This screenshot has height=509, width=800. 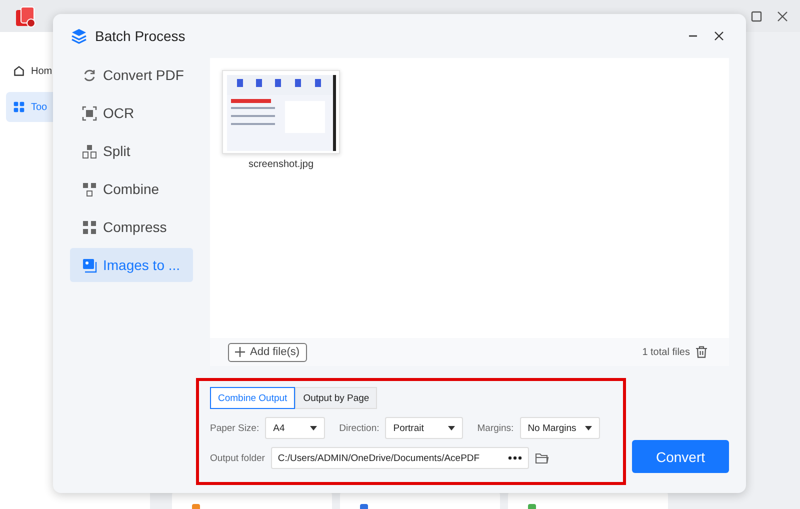 I want to click on file-count: 1 total files, so click(x=666, y=352).